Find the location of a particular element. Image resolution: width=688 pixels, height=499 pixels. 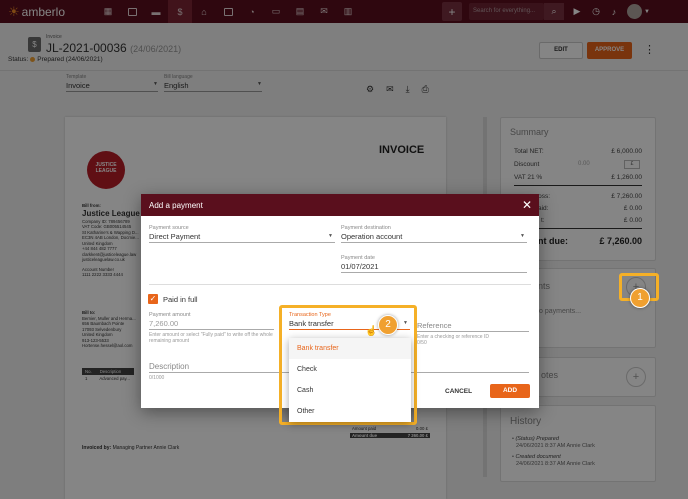

add-button: ADD is located at coordinates (510, 391).